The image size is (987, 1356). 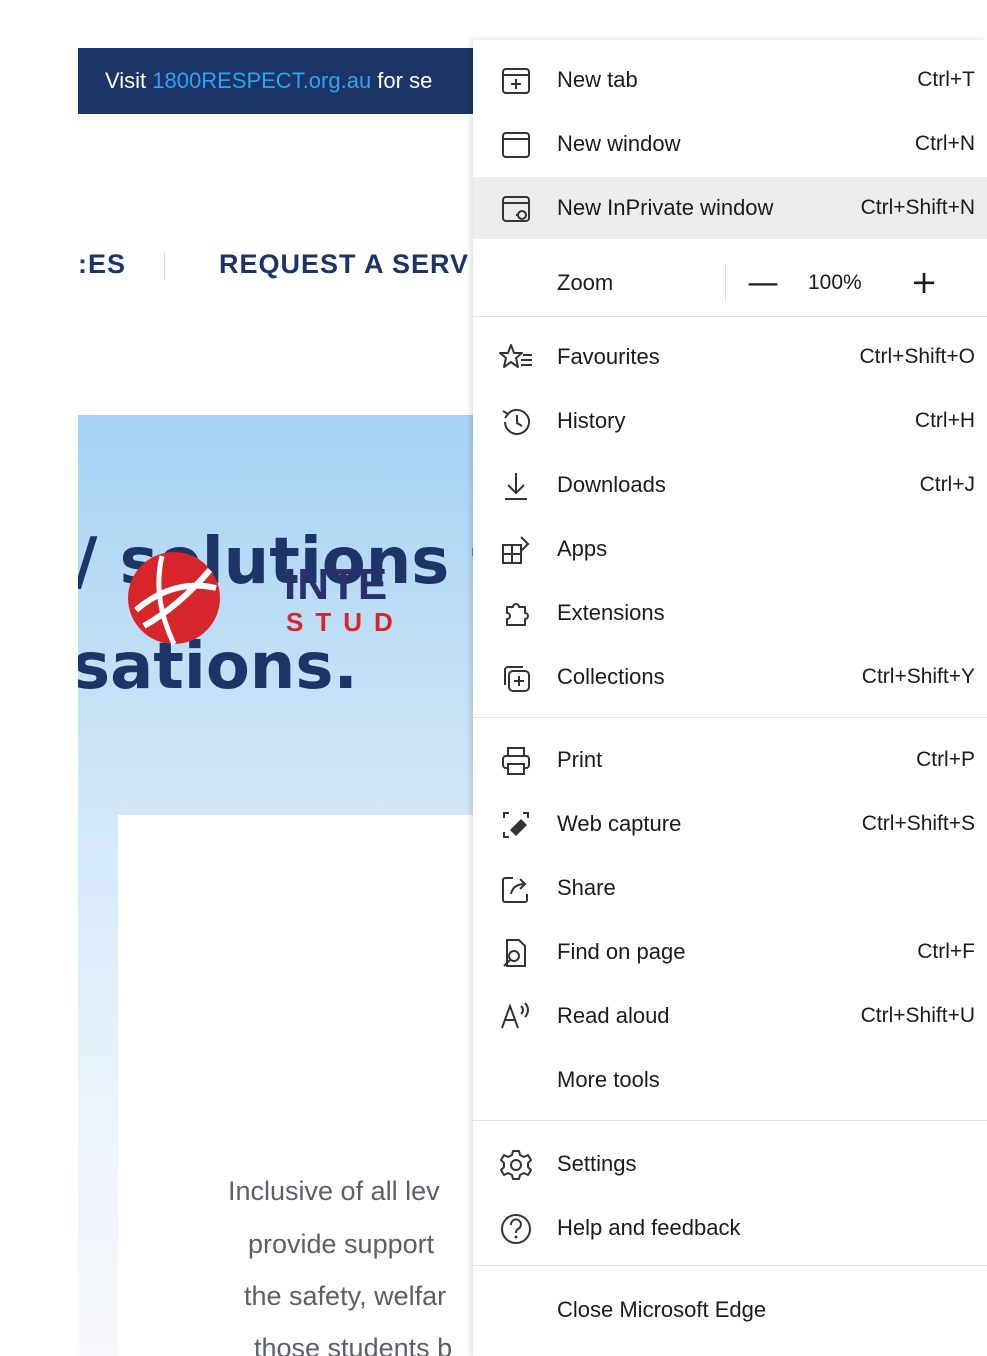 I want to click on zoom-row: Zoom — 100% +, so click(x=730, y=283).